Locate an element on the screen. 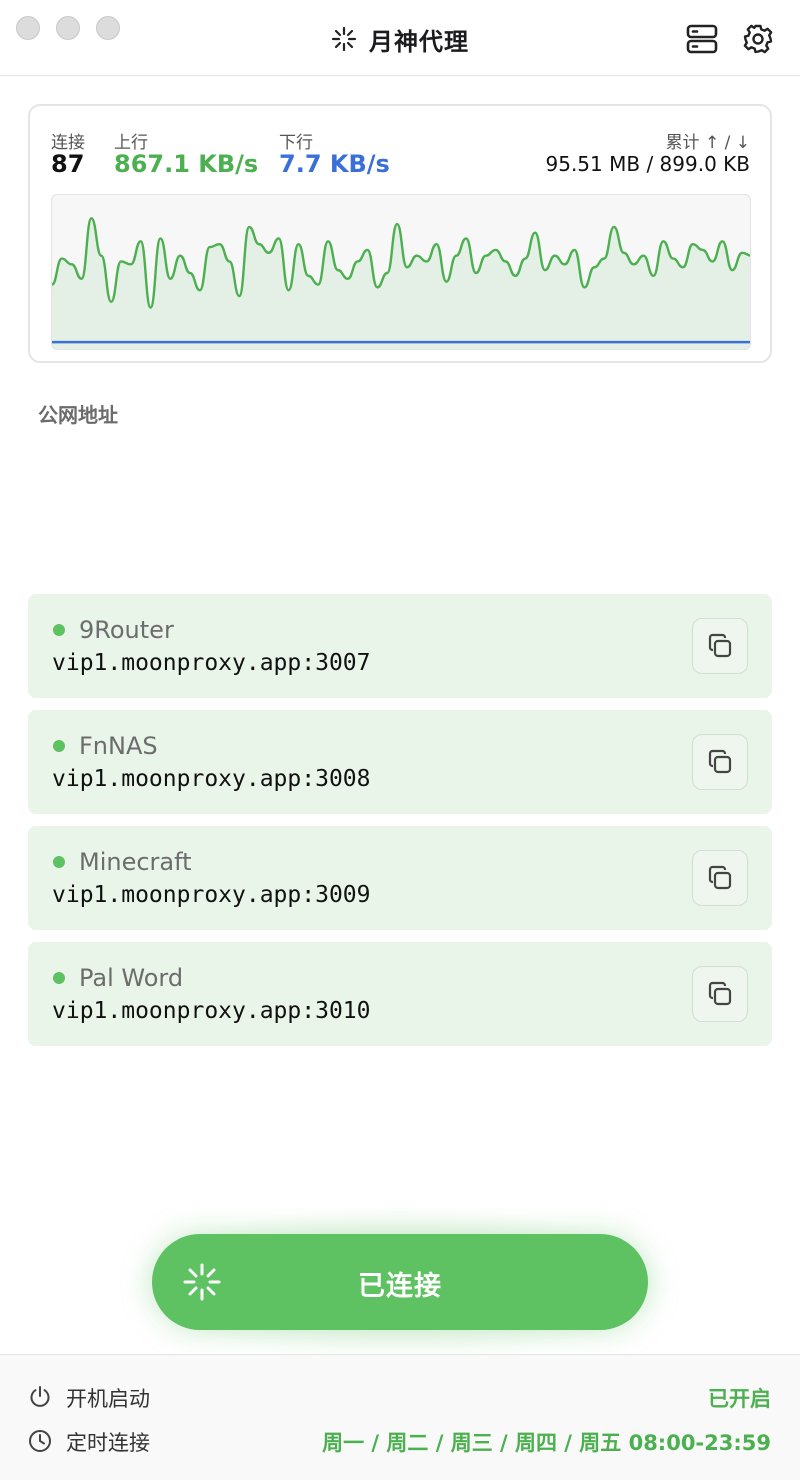 This screenshot has width=800, height=1480. download-speed: 7.7 KB/s is located at coordinates (334, 164).